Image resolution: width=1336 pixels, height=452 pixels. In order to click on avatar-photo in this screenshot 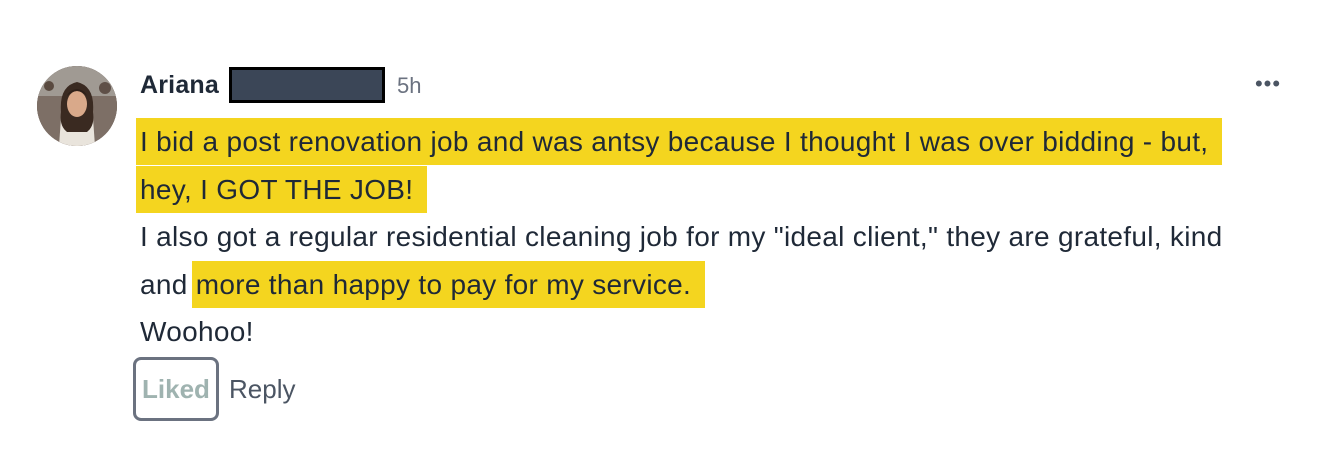, I will do `click(77, 106)`.